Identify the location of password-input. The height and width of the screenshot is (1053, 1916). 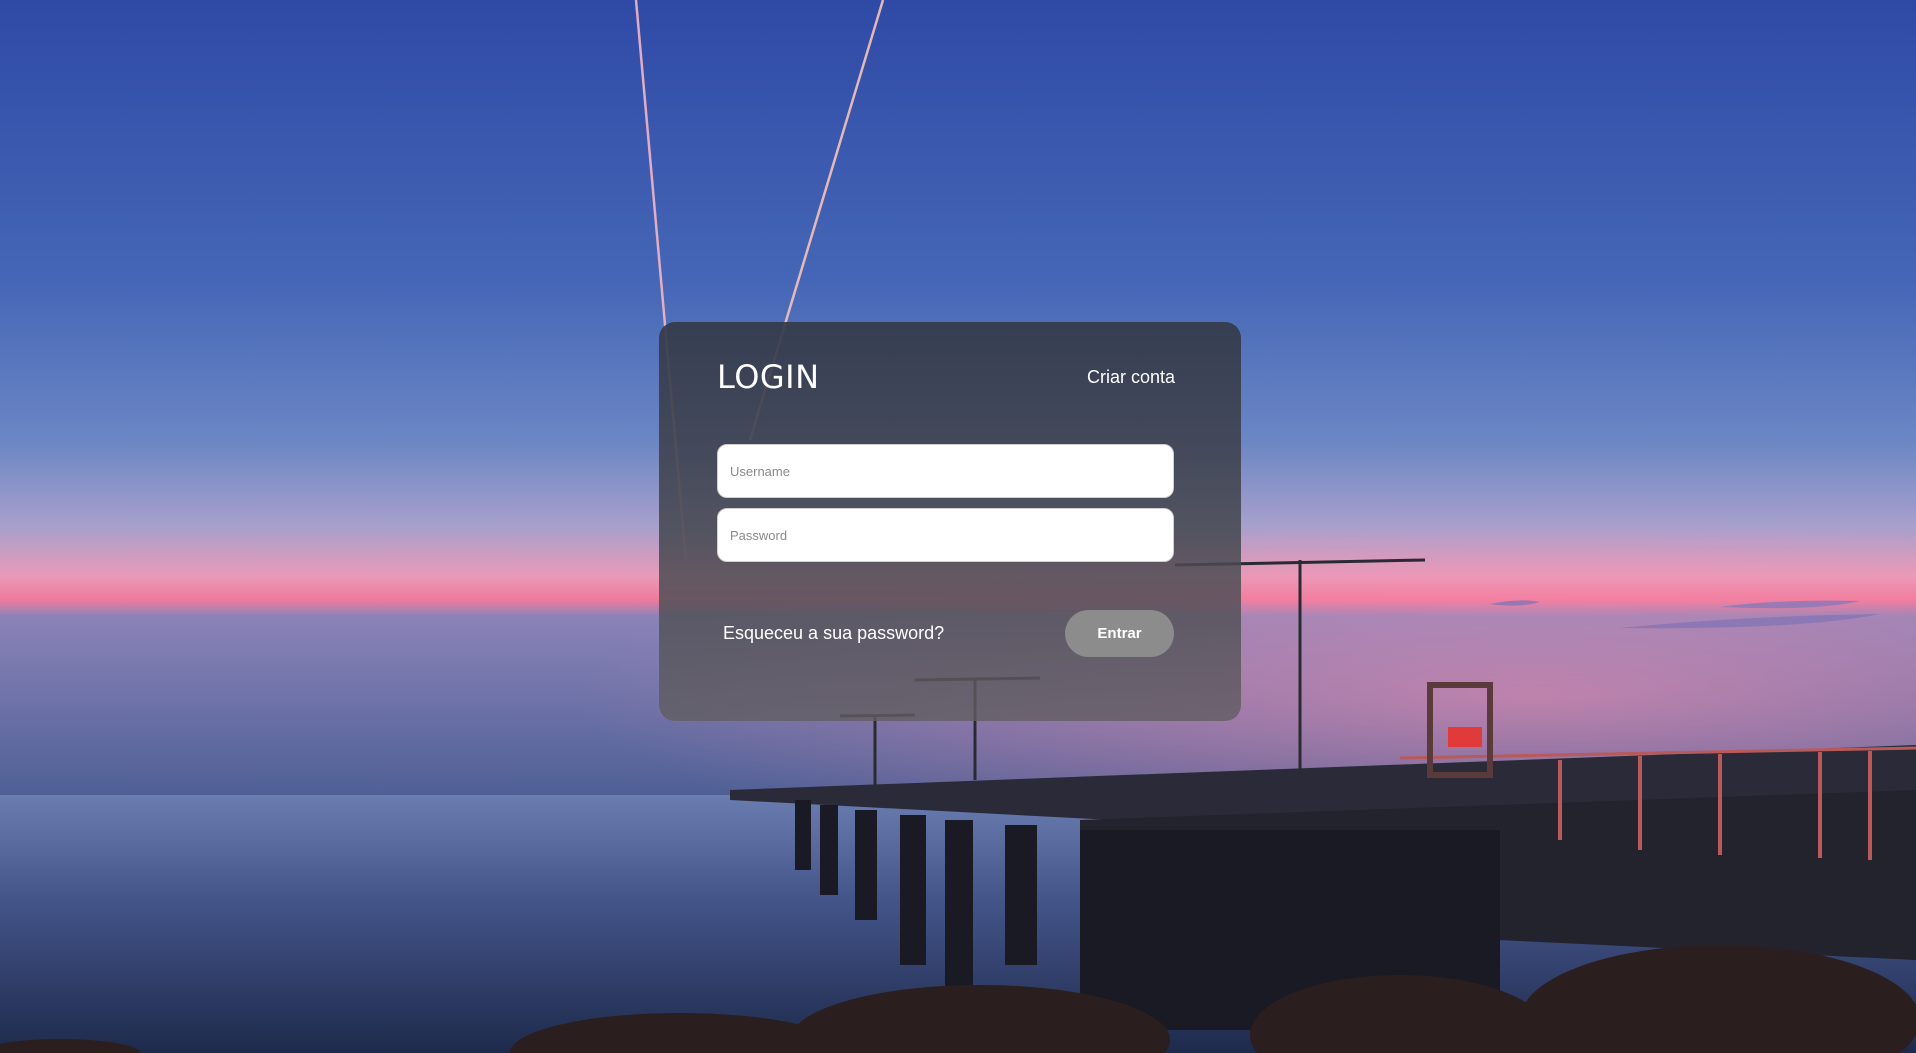
(945, 535).